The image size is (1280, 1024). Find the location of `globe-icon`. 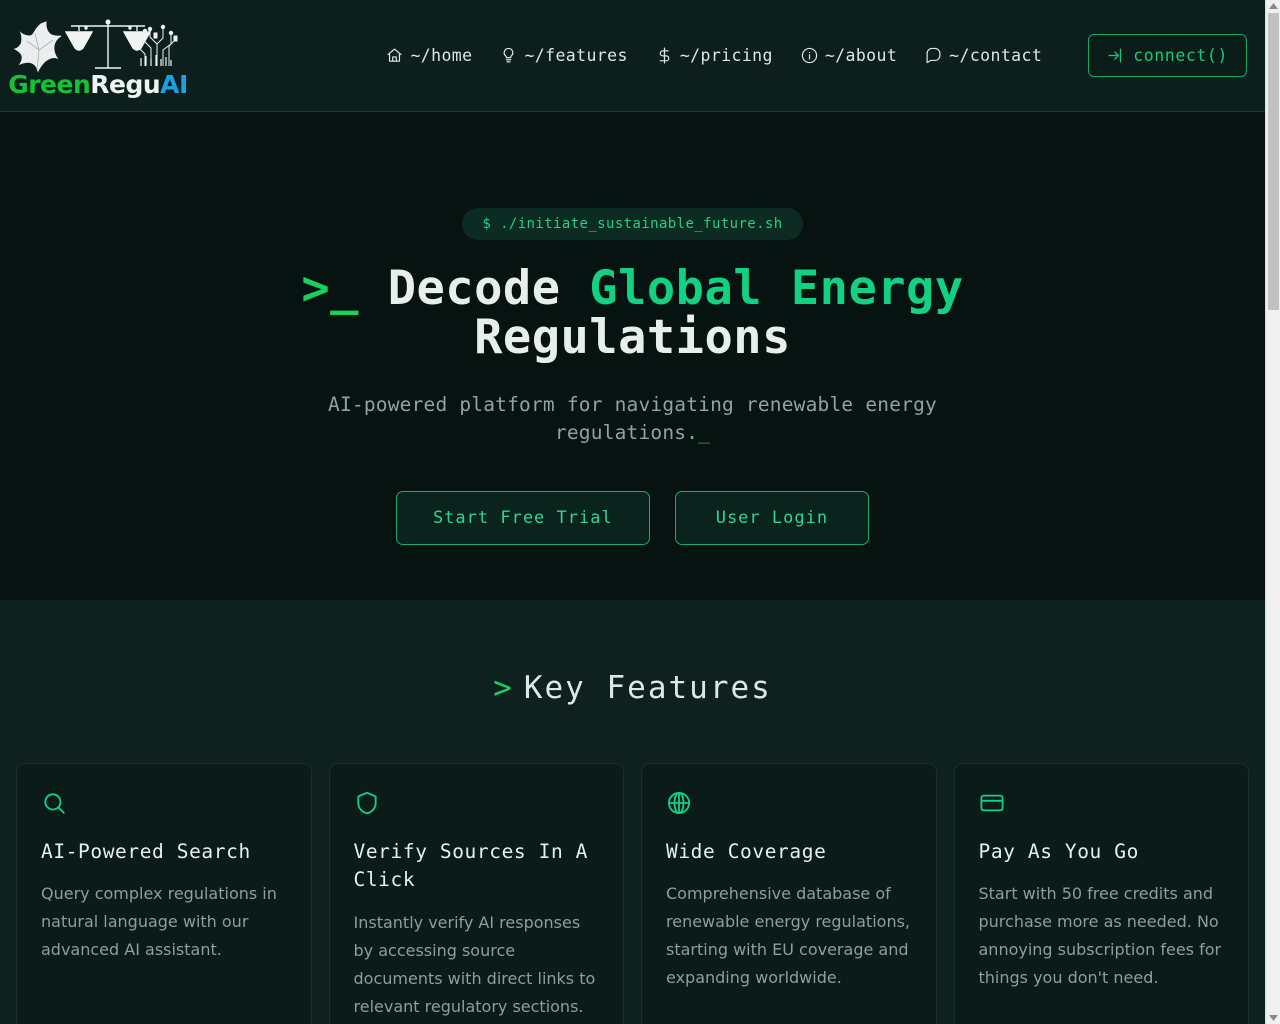

globe-icon is located at coordinates (789, 803).